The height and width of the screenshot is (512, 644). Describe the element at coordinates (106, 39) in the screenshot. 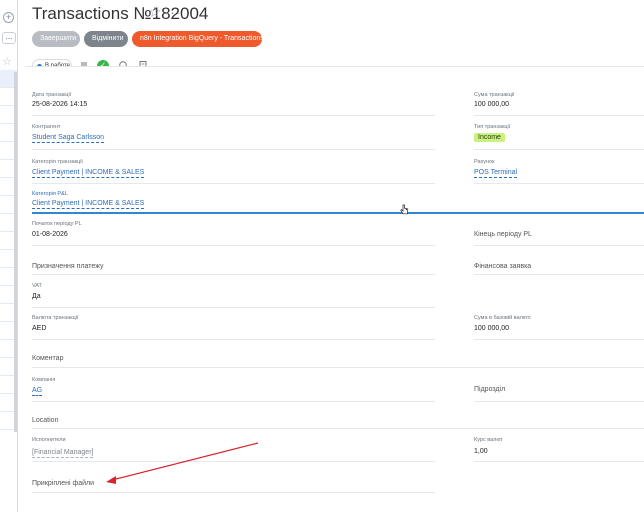

I see `cancel-button: Відмінити` at that location.